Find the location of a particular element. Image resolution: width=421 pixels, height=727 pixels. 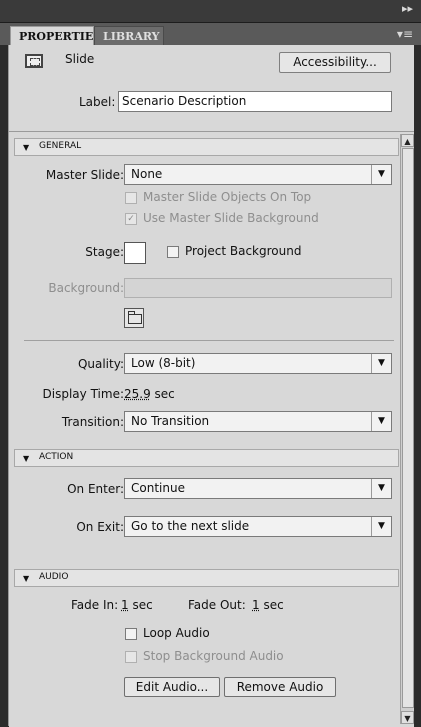

panel-title-bar: ▸▸ is located at coordinates (210, 11).